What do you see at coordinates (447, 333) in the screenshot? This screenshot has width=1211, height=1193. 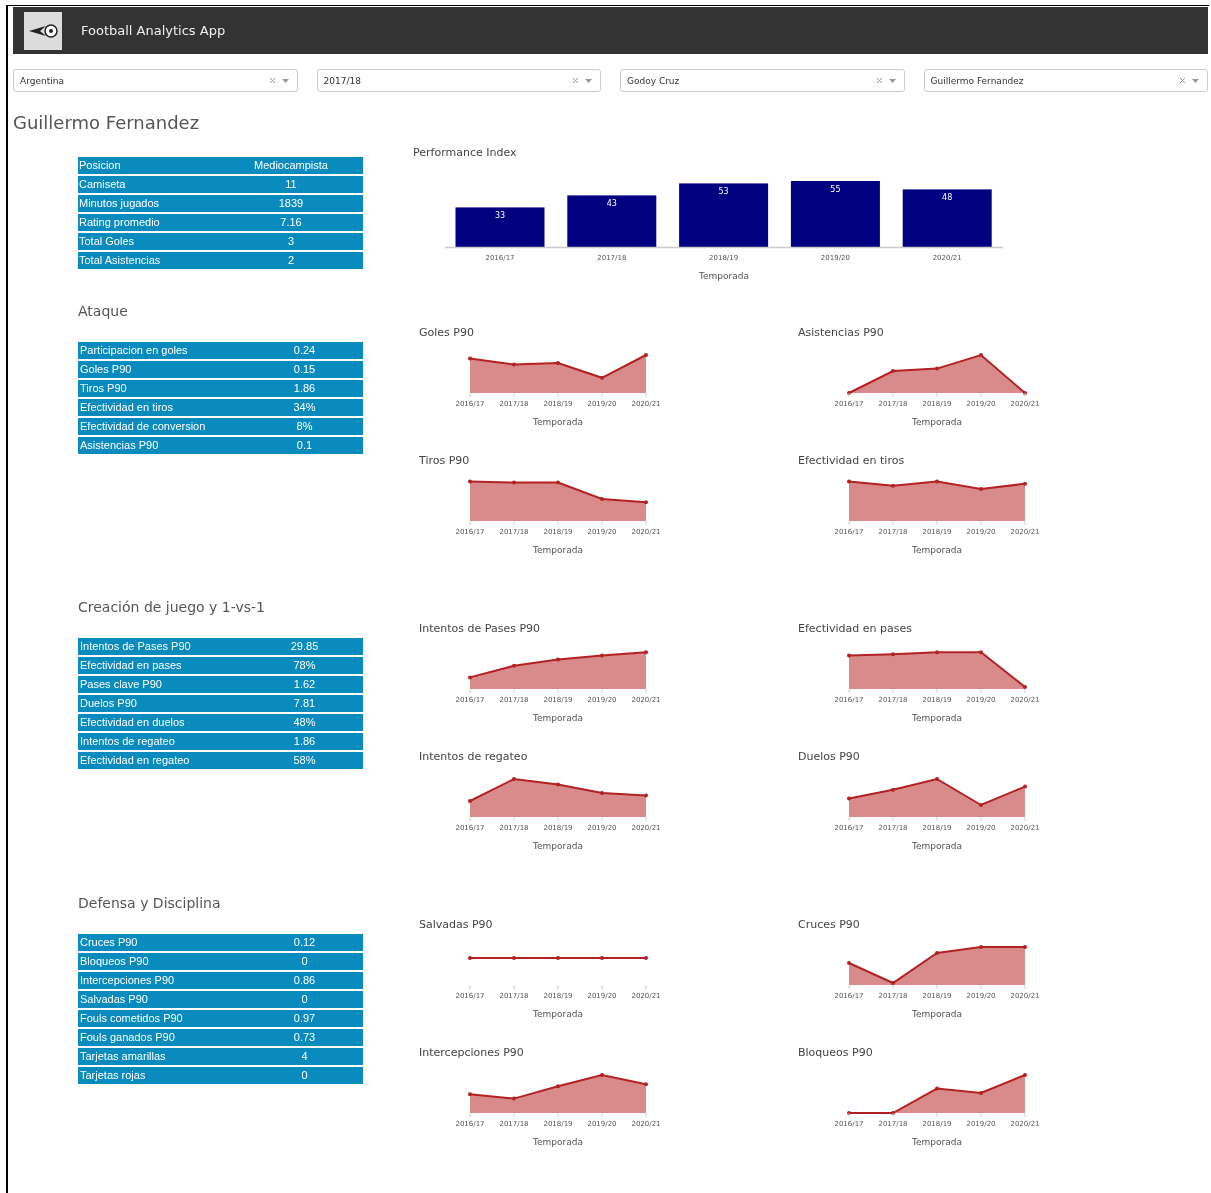 I see `chart-title: Goles P90` at bounding box center [447, 333].